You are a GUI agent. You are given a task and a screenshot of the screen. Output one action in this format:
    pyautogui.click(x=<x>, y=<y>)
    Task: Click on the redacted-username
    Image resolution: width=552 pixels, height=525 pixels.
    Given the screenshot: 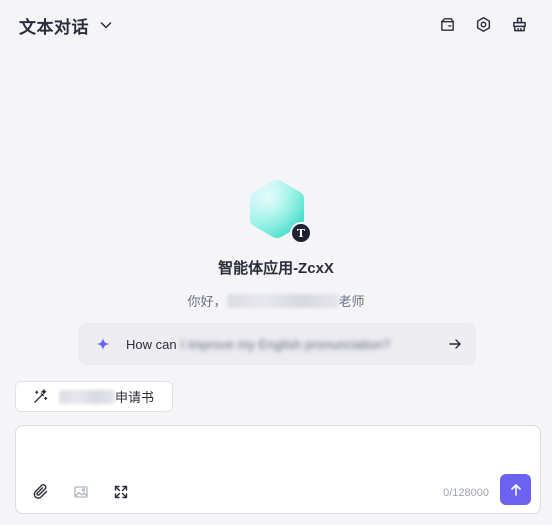 What is the action you would take?
    pyautogui.click(x=282, y=300)
    